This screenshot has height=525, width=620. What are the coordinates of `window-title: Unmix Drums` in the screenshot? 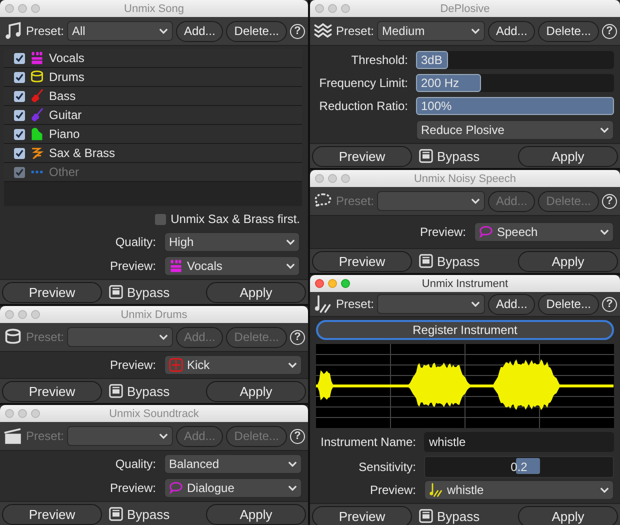 It's located at (154, 314).